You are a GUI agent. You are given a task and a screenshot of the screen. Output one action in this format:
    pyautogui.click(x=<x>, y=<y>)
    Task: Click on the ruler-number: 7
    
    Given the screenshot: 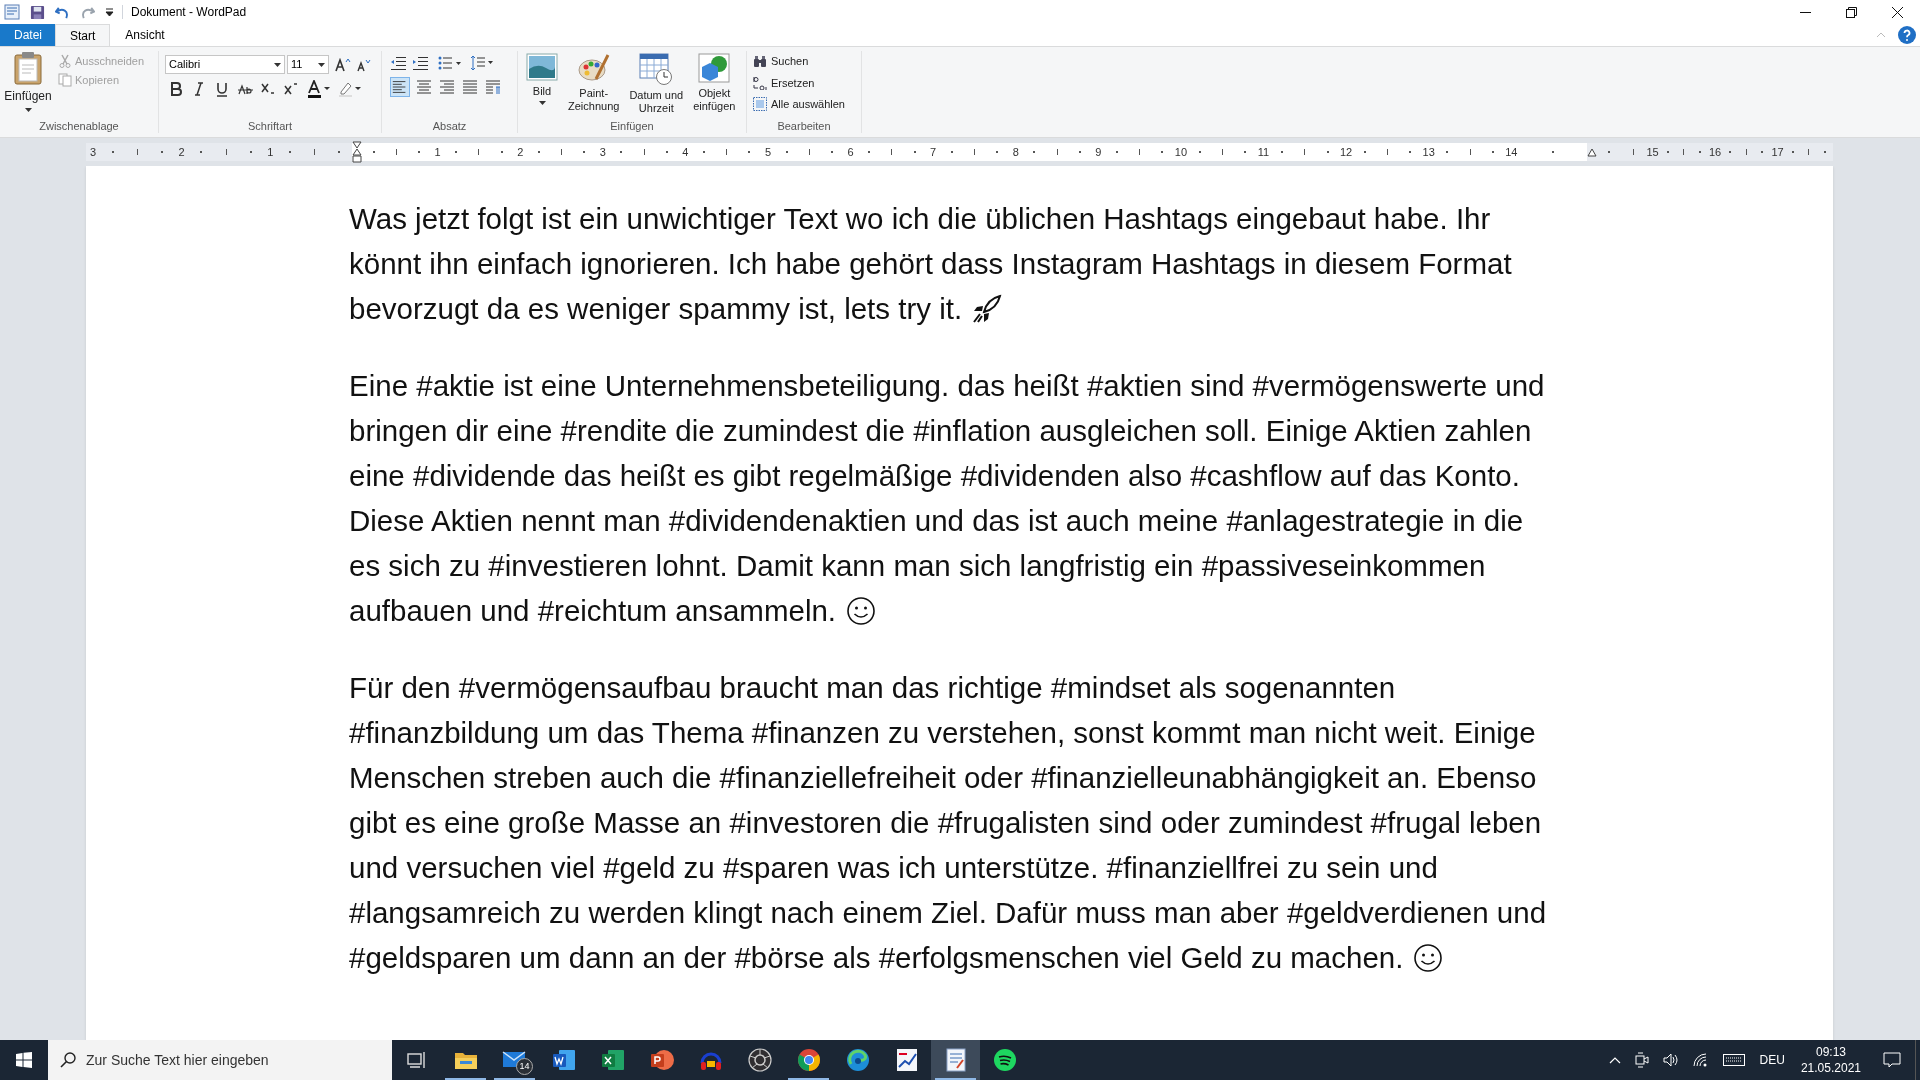 What is the action you would take?
    pyautogui.click(x=933, y=152)
    